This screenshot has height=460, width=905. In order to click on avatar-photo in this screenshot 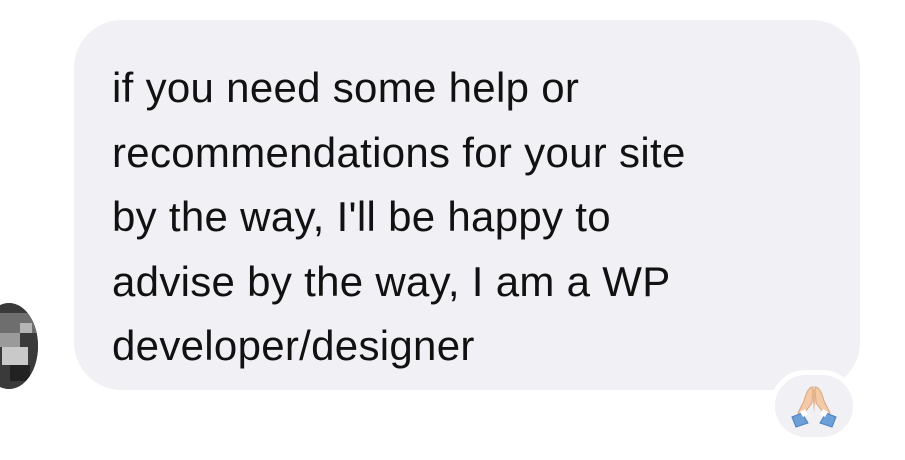, I will do `click(19, 346)`.